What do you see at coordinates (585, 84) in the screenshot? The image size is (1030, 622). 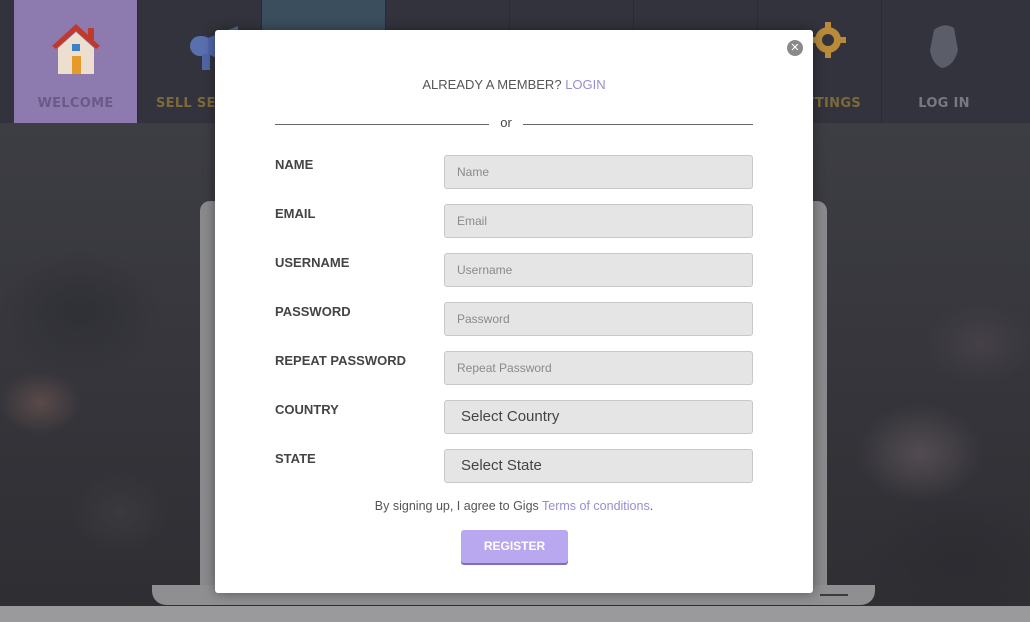 I see `login-link: LOGIN` at bounding box center [585, 84].